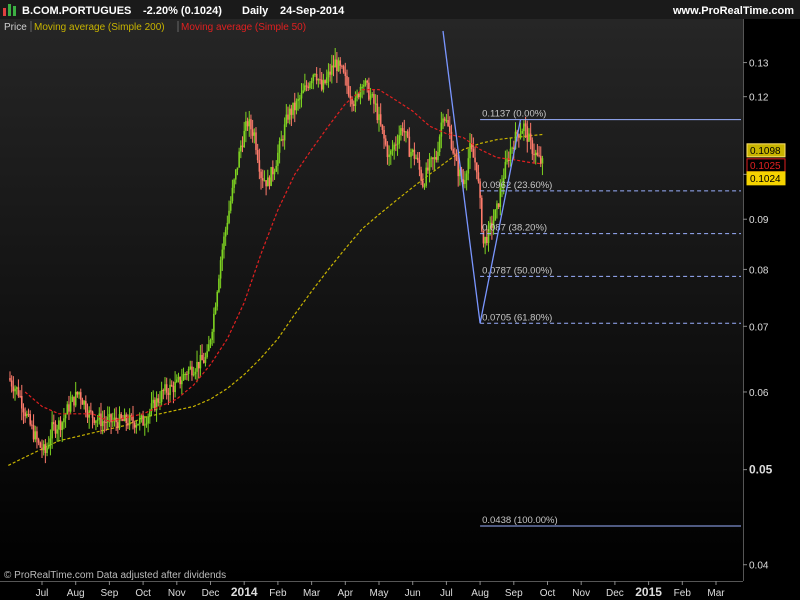  What do you see at coordinates (766, 164) in the screenshot?
I see `last-price-layer: 0.1098 0.1025 0.1024` at bounding box center [766, 164].